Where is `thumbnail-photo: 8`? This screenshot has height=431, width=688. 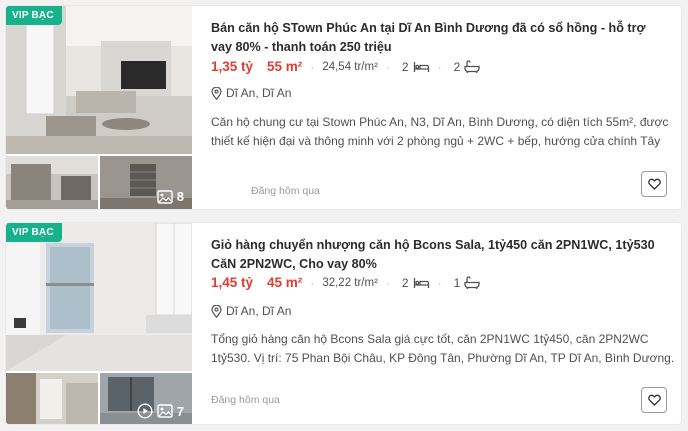 thumbnail-photo: 8 is located at coordinates (146, 182).